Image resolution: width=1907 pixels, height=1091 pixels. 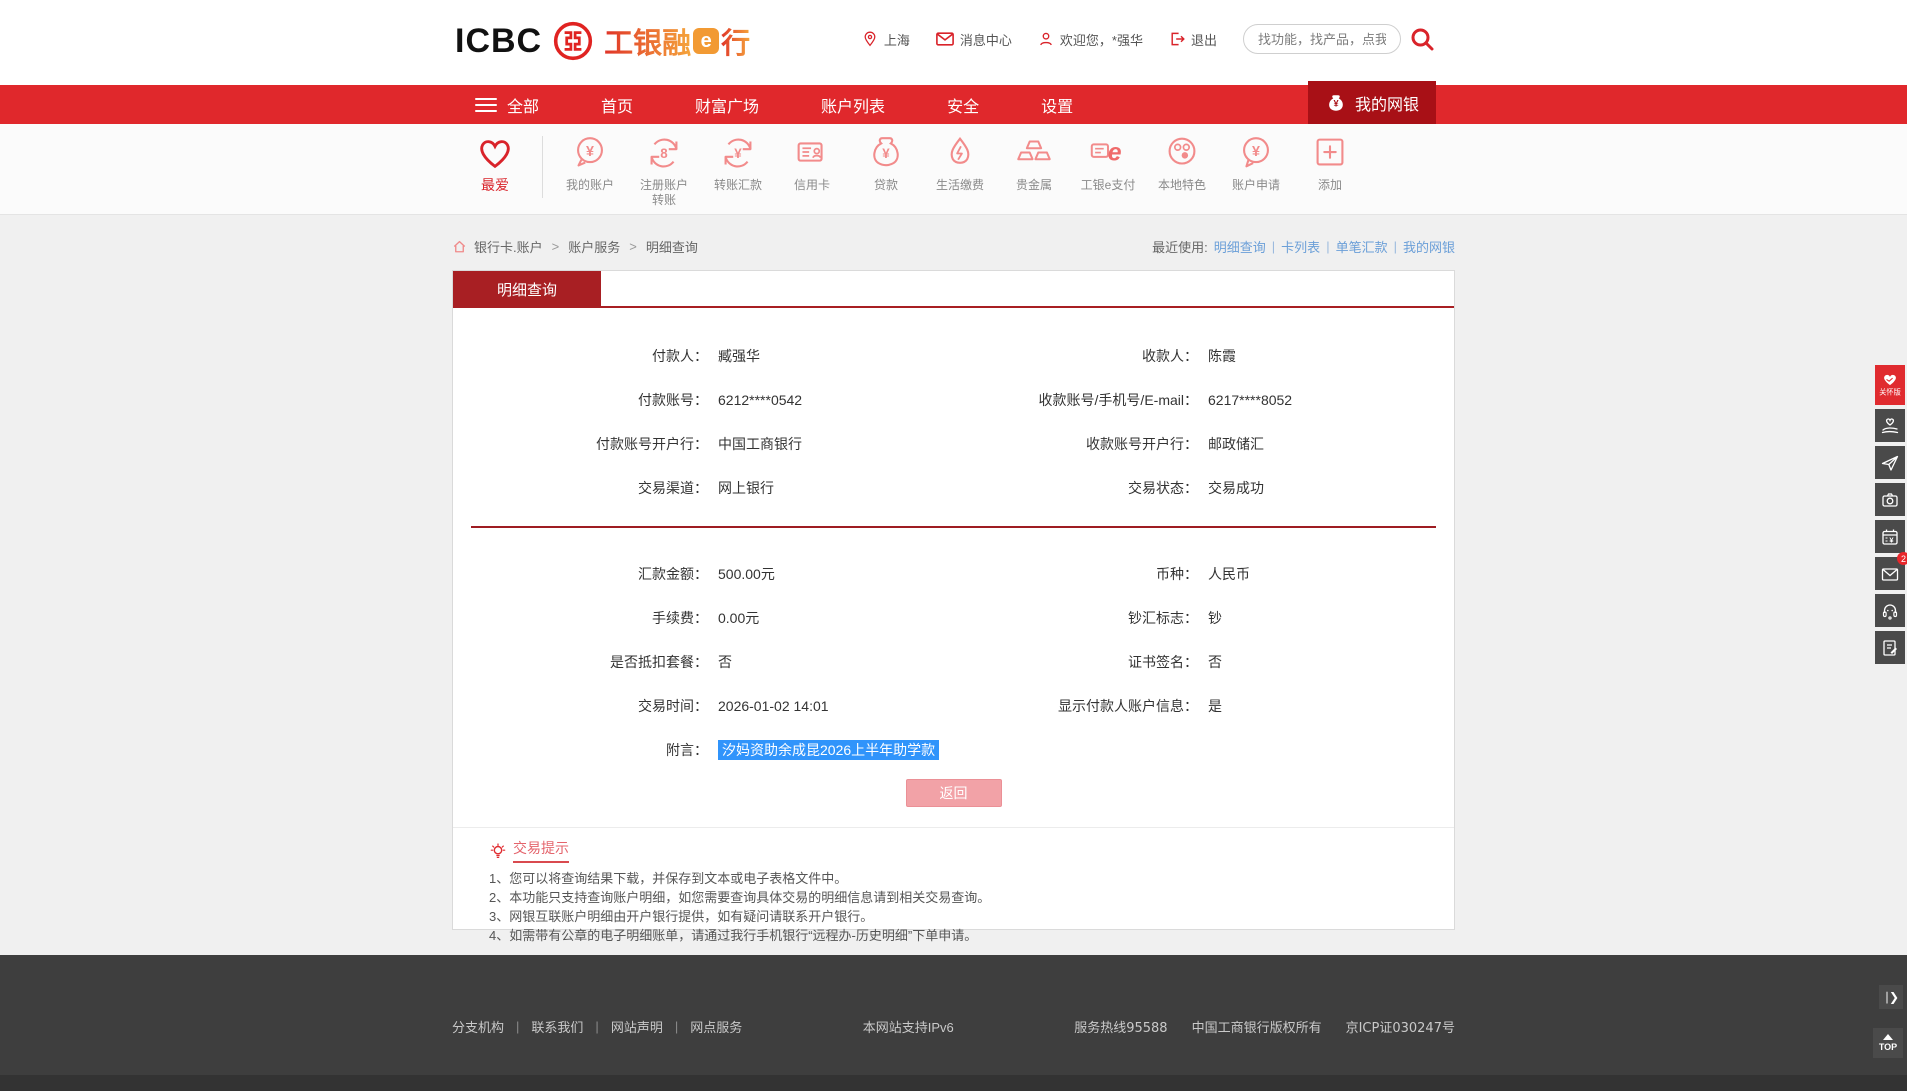 What do you see at coordinates (811, 185) in the screenshot?
I see `quicklink-label: 信用卡` at bounding box center [811, 185].